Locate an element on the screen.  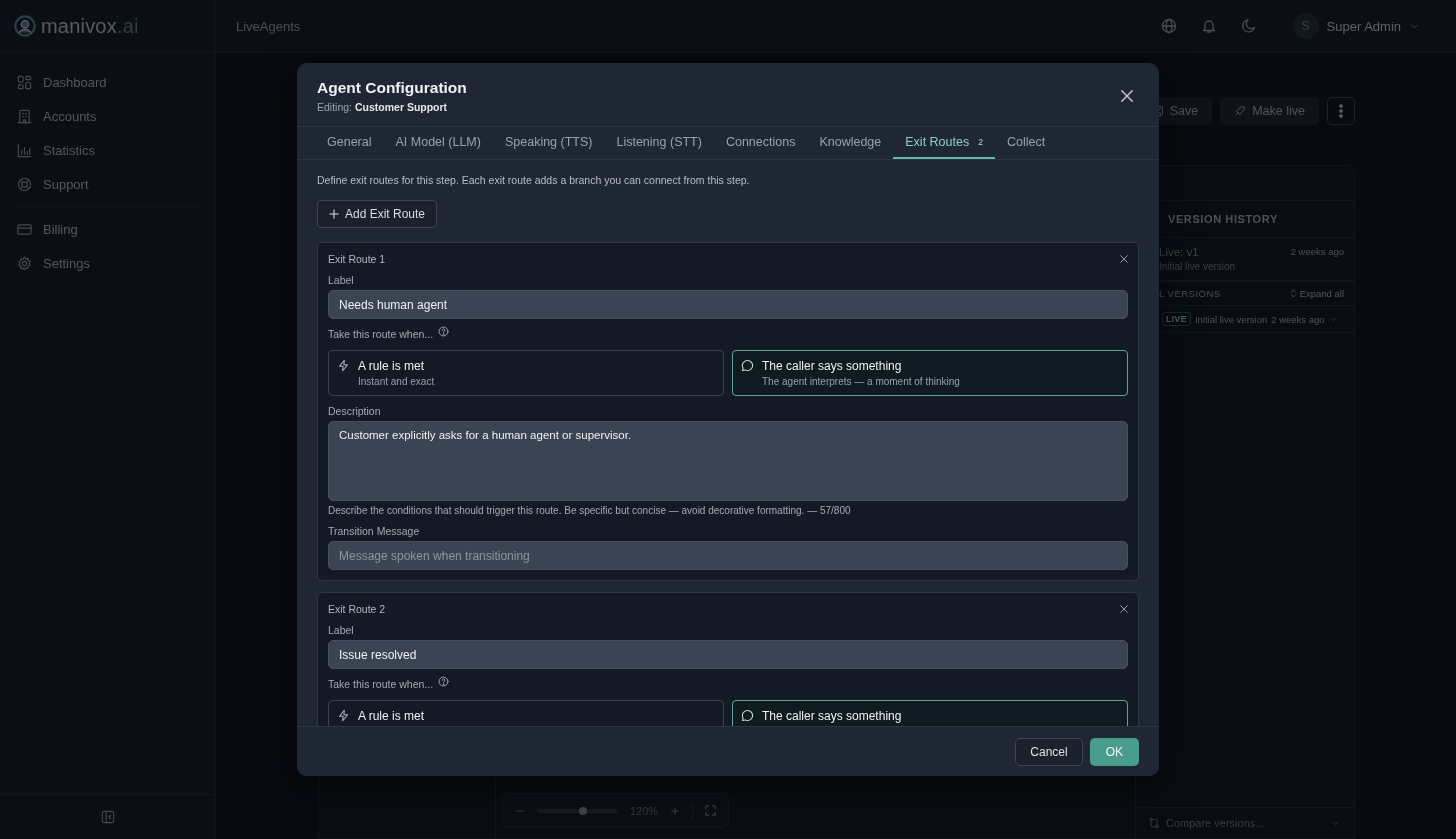
field-hint: Describe the conditions that should trigger this route. Be specific but concise — avoid decorative formatting. — 57/800 is located at coordinates (590, 510).